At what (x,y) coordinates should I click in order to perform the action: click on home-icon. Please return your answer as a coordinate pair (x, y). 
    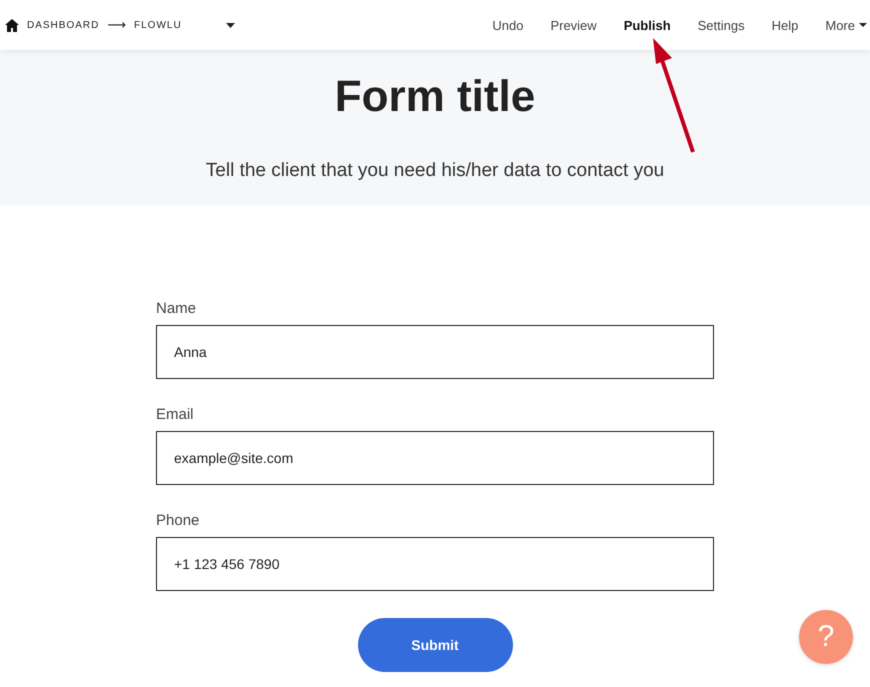
    Looking at the image, I should click on (12, 25).